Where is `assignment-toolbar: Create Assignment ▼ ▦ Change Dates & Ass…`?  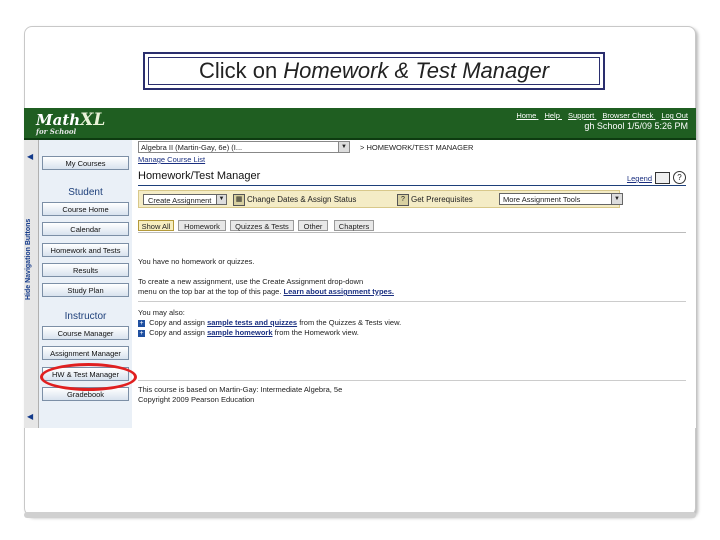 assignment-toolbar: Create Assignment ▼ ▦ Change Dates & Ass… is located at coordinates (380, 199).